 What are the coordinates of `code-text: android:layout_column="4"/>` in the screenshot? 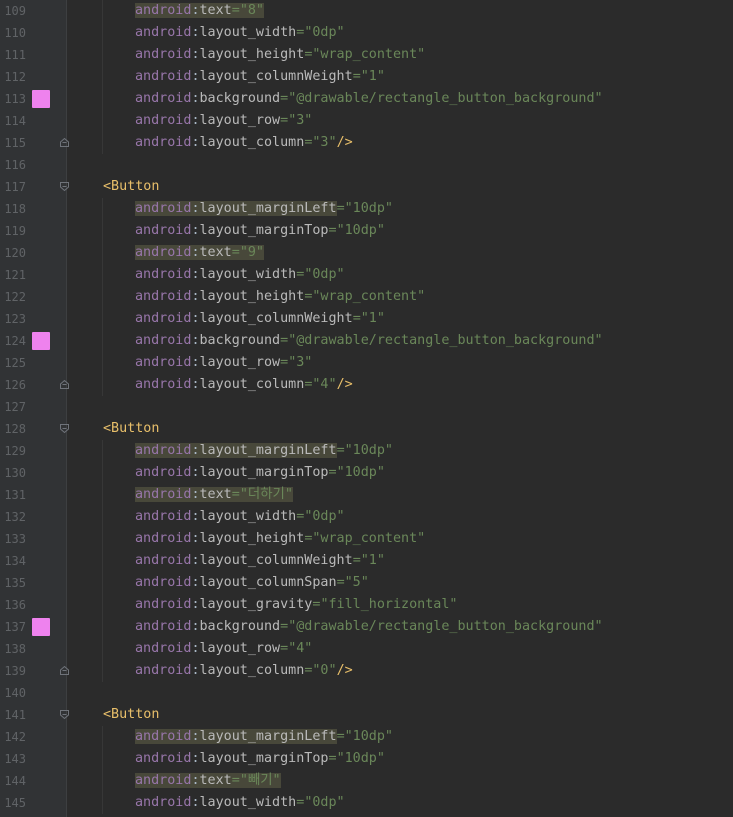 It's located at (244, 385).